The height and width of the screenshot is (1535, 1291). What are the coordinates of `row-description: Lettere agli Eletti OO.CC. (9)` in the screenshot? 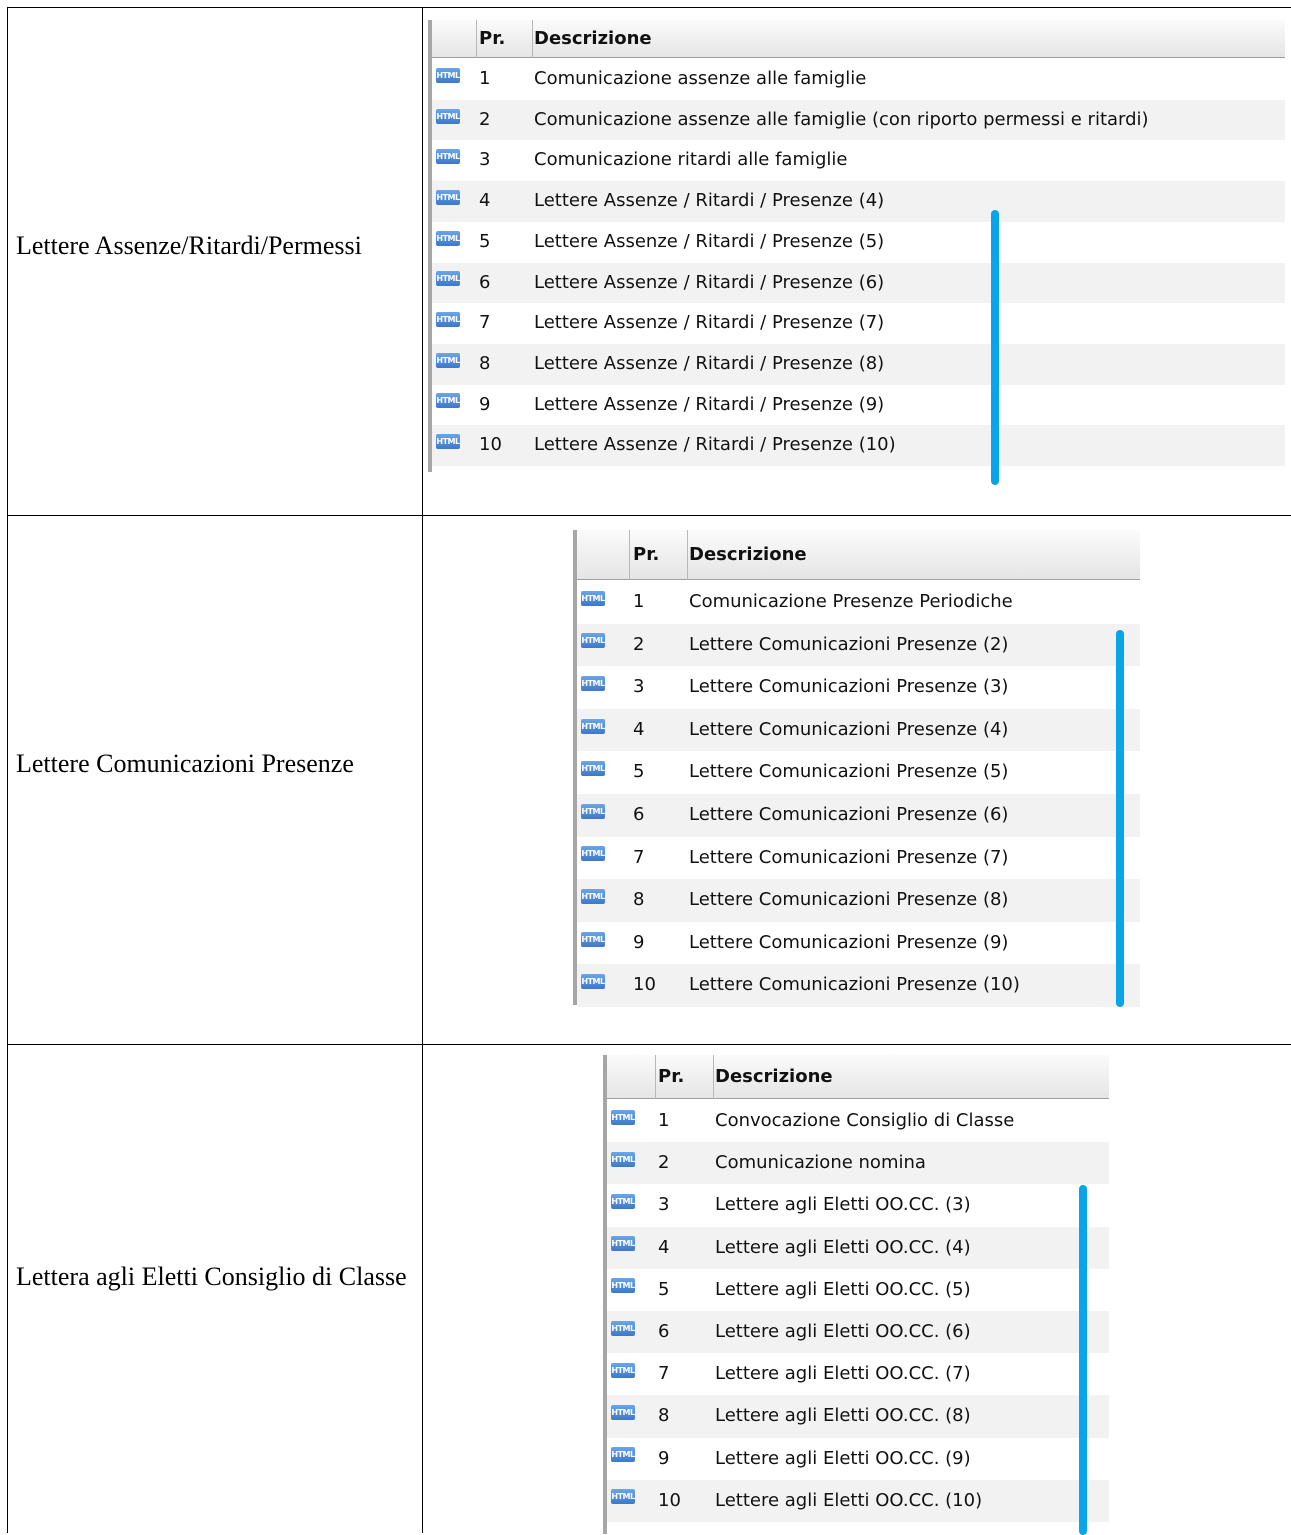 It's located at (843, 1458).